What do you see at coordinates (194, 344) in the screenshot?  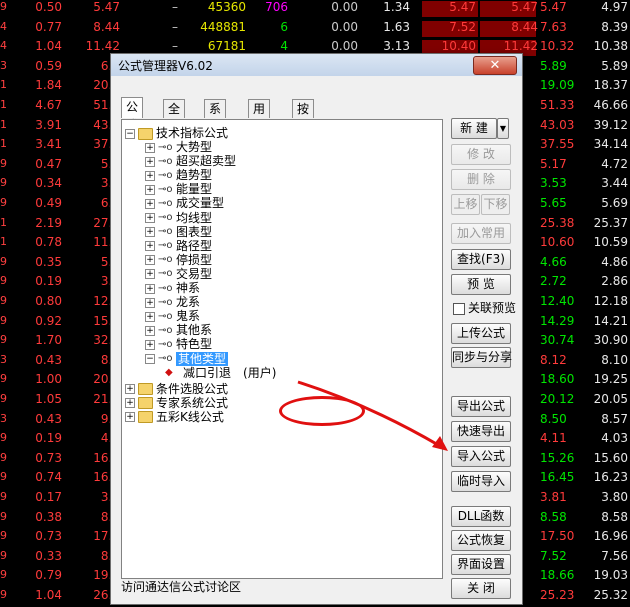 I see `tree-item-label: 特色型` at bounding box center [194, 344].